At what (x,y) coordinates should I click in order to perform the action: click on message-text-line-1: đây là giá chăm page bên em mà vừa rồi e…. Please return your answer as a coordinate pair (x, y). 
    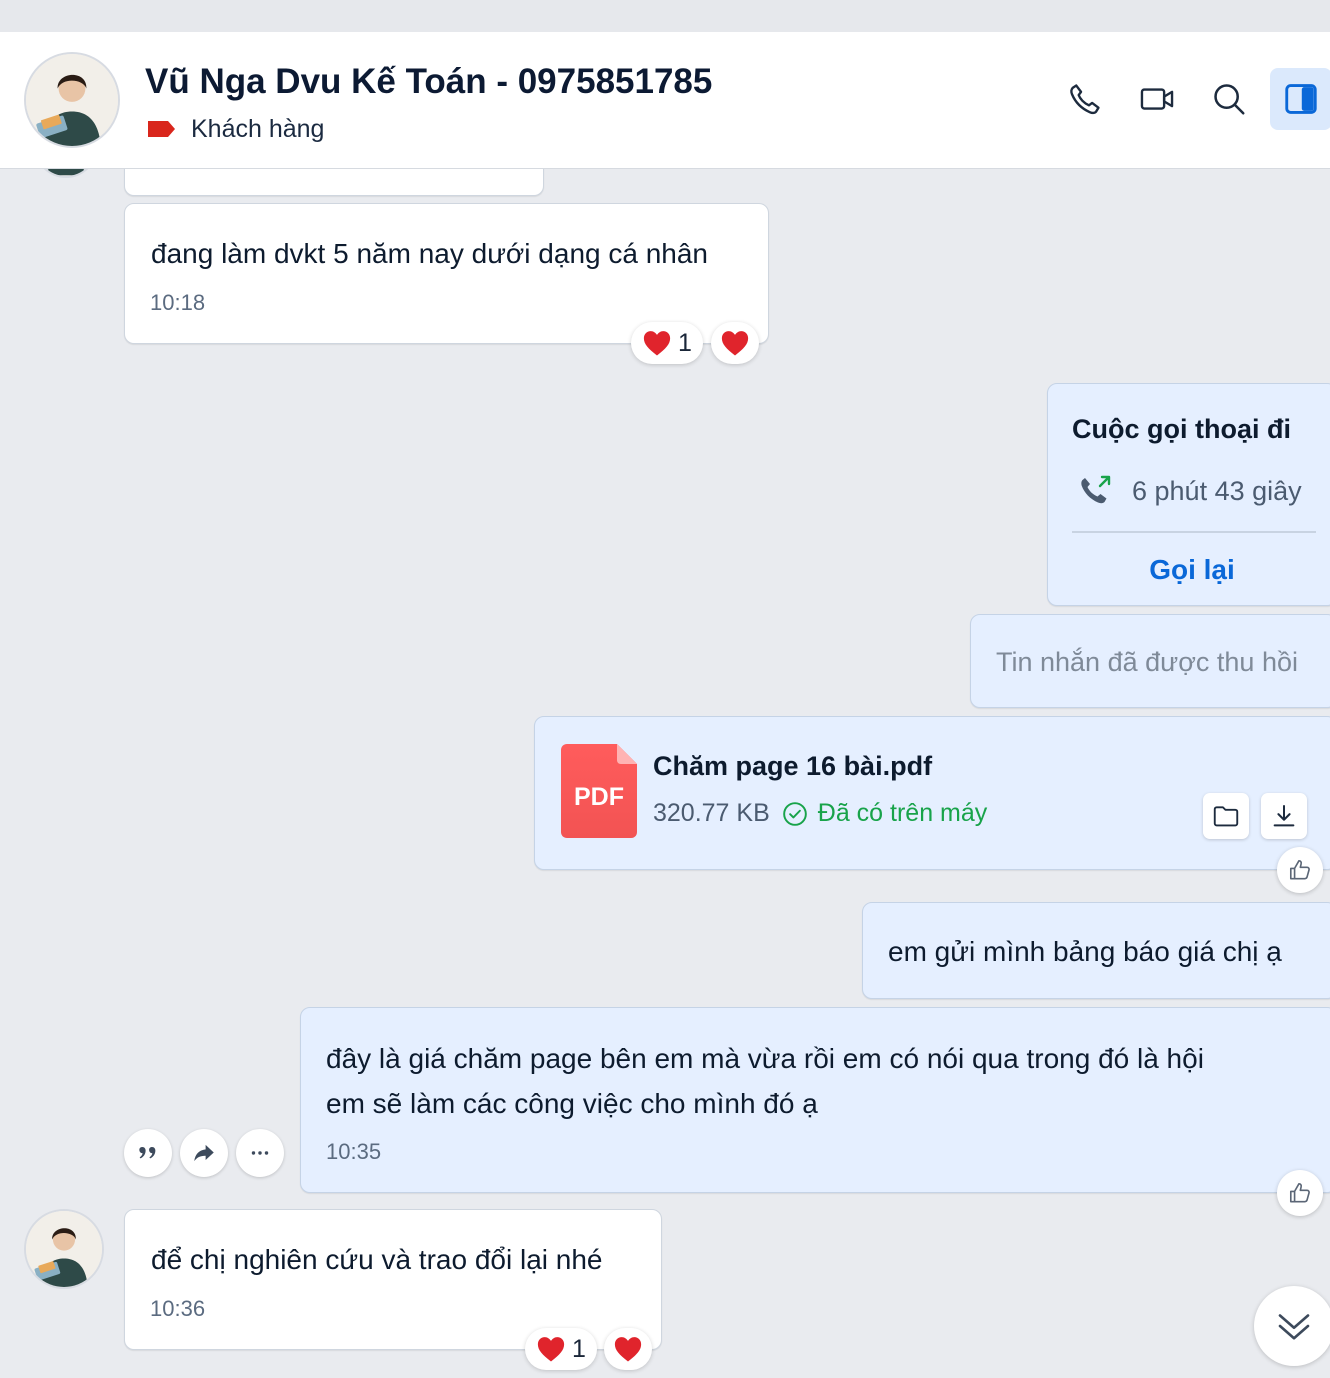
    Looking at the image, I should click on (765, 1058).